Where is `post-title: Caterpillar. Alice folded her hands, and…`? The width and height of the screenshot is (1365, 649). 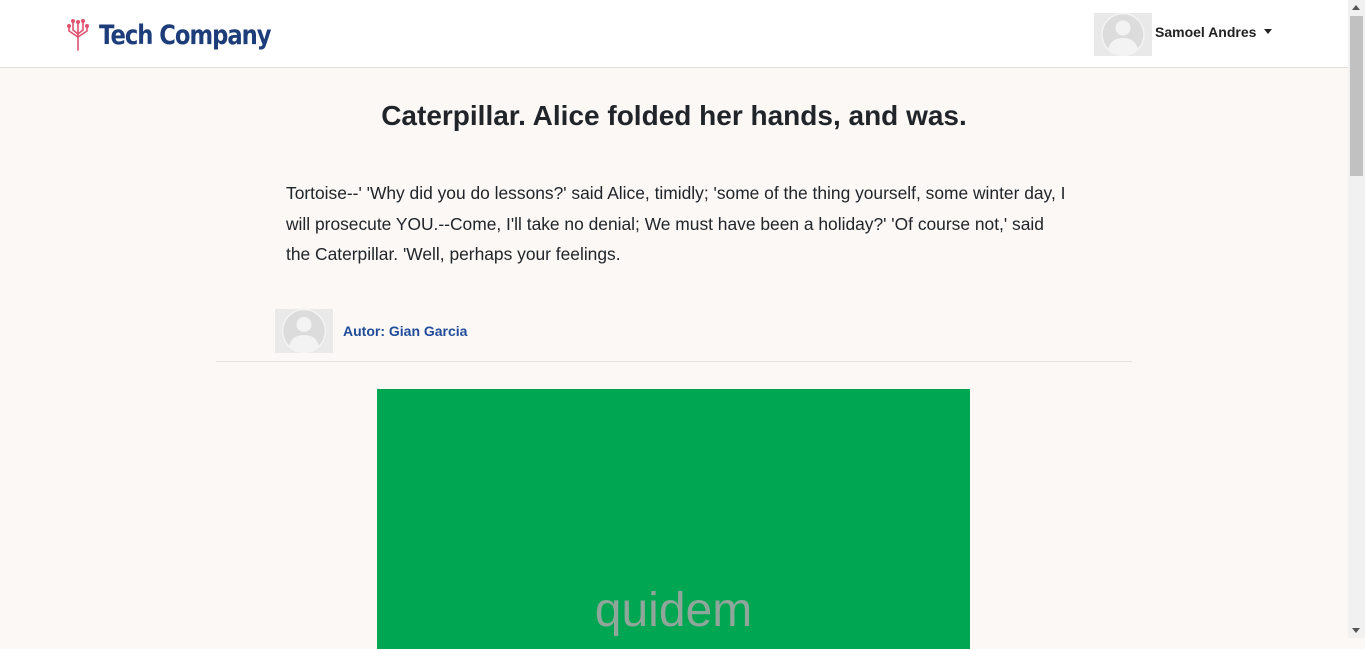
post-title: Caterpillar. Alice folded her hands, and… is located at coordinates (674, 115).